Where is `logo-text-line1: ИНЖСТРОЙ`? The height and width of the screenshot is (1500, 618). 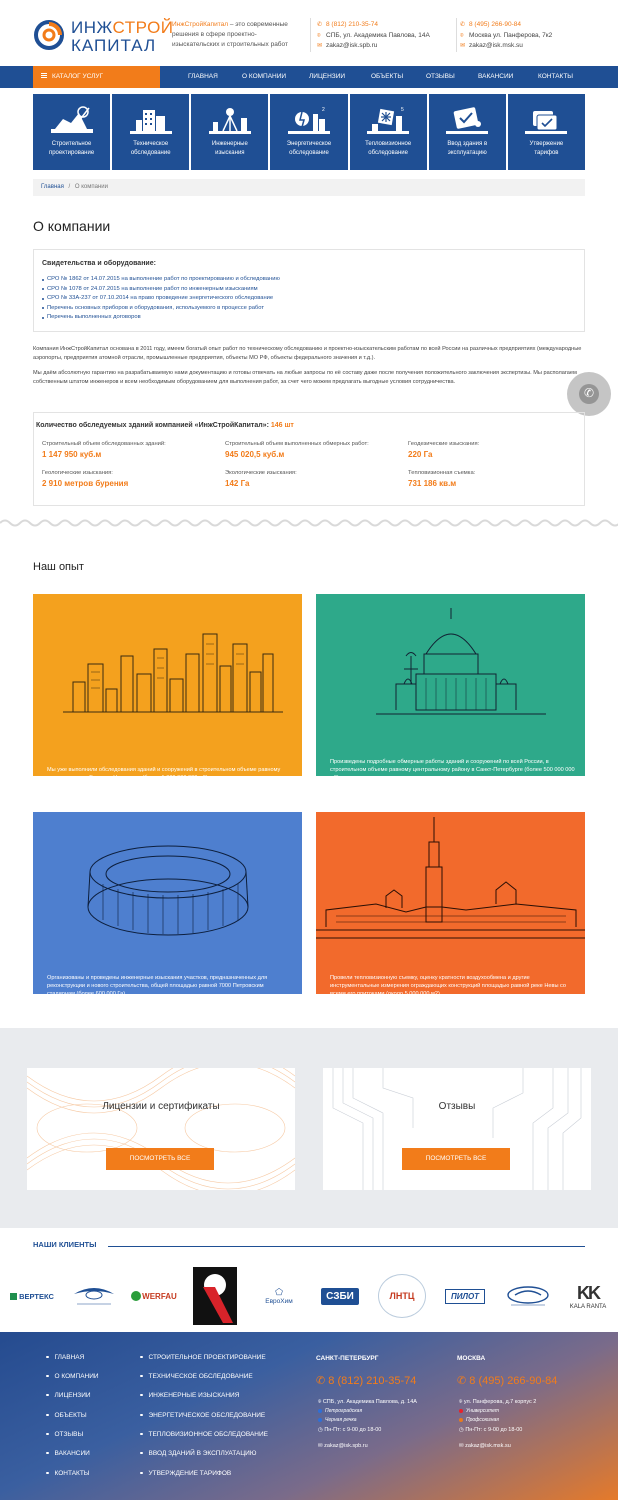
logo-text-line1: ИНЖСТРОЙ is located at coordinates (122, 27).